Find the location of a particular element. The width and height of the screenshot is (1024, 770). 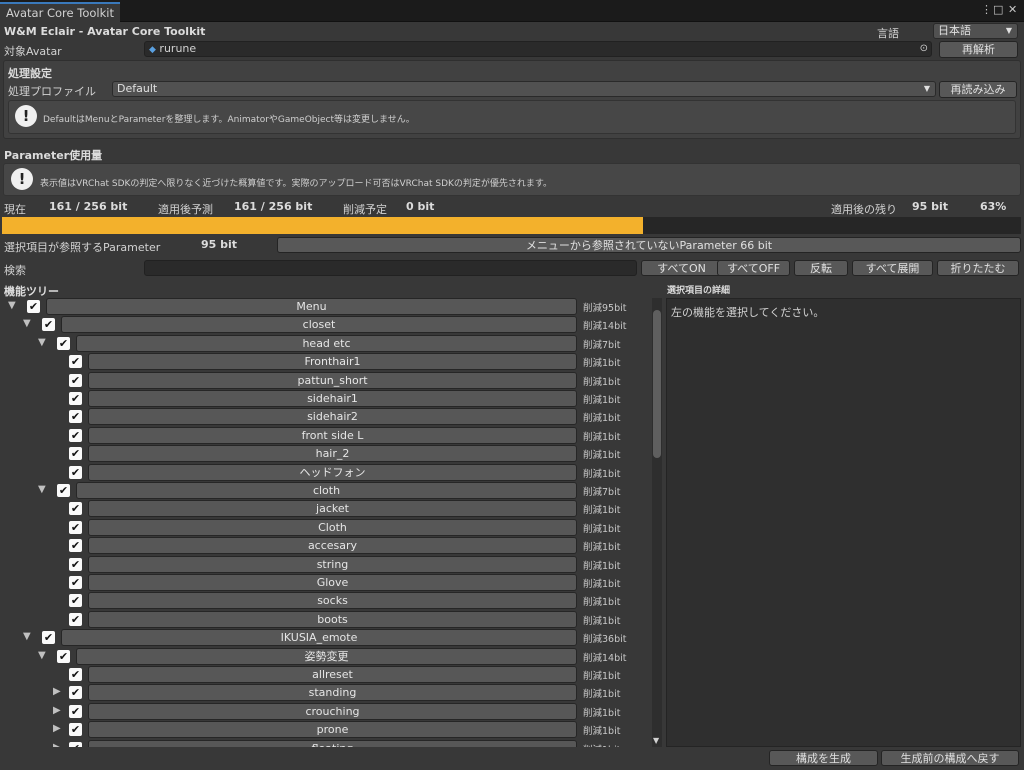

restore-button: 生成前の構成へ戻す is located at coordinates (950, 758).